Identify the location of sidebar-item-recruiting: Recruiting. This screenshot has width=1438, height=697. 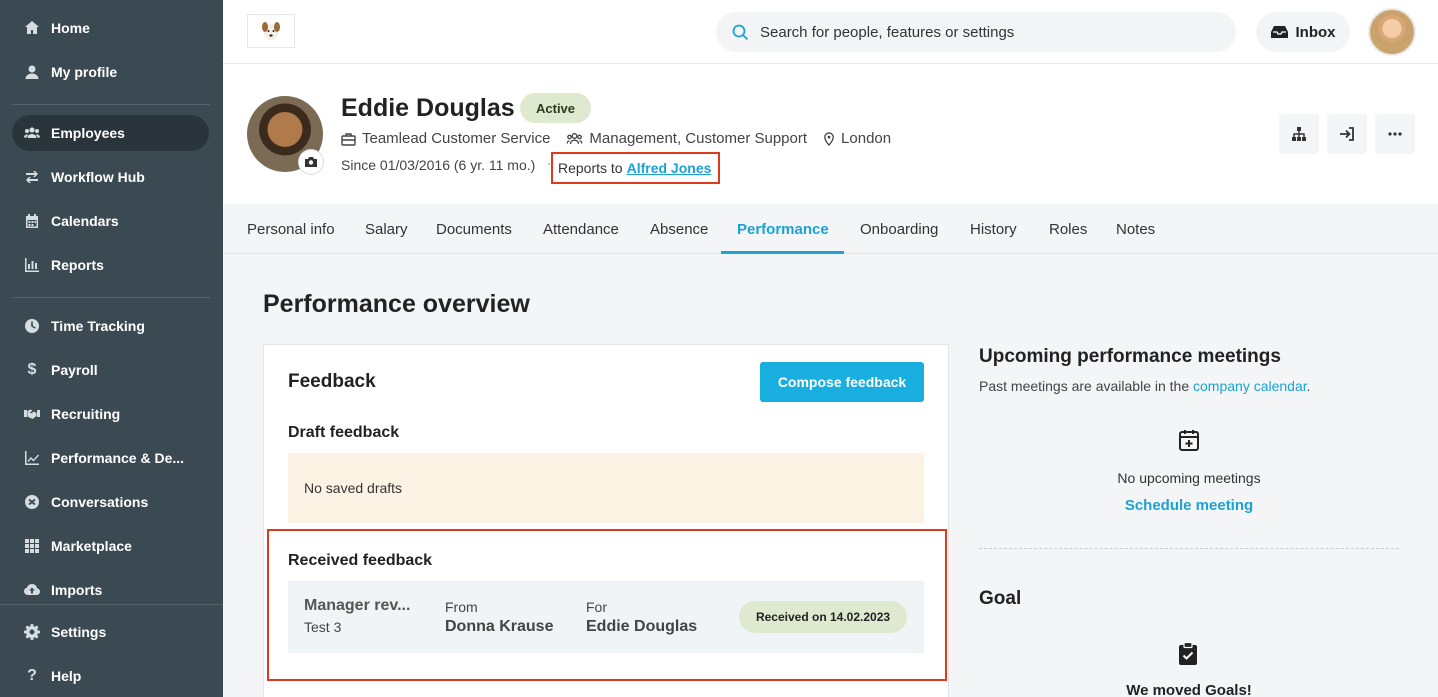
(110, 414).